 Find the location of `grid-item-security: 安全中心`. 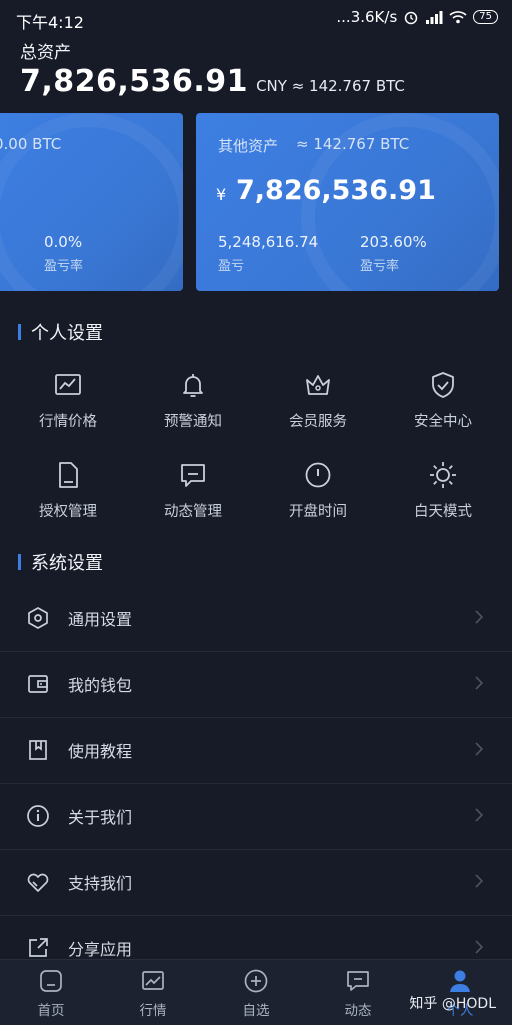

grid-item-security: 安全中心 is located at coordinates (443, 400).